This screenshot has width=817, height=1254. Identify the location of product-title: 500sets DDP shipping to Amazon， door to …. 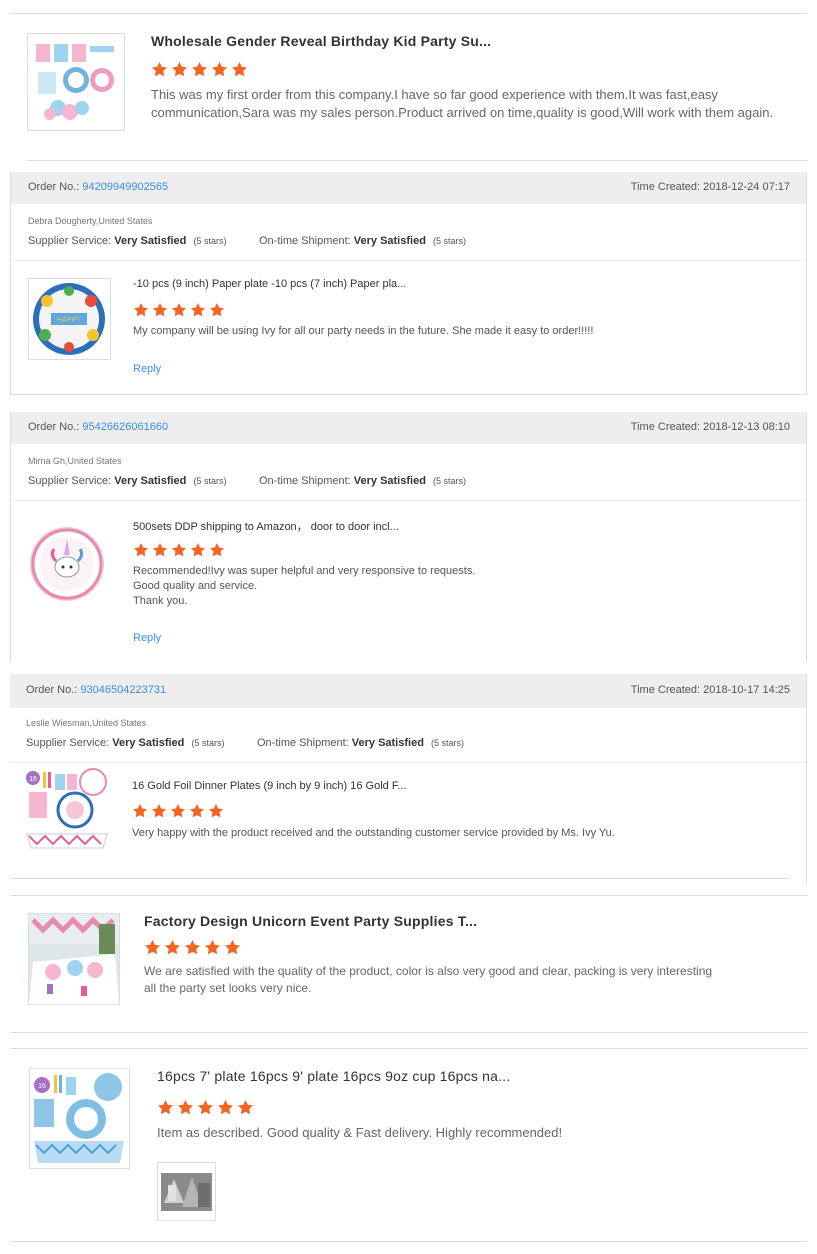
(266, 526).